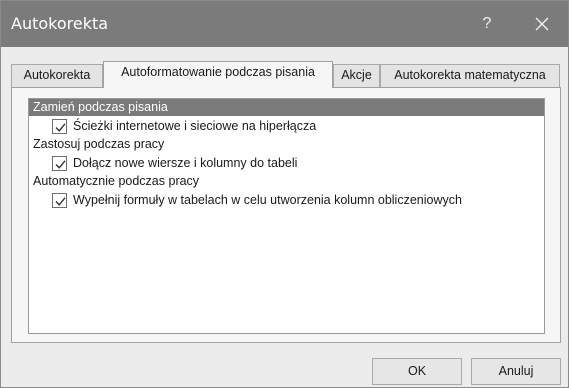 The width and height of the screenshot is (569, 388). What do you see at coordinates (286, 144) in the screenshot?
I see `group-header-zastosuj: Zastosuj podczas pracy` at bounding box center [286, 144].